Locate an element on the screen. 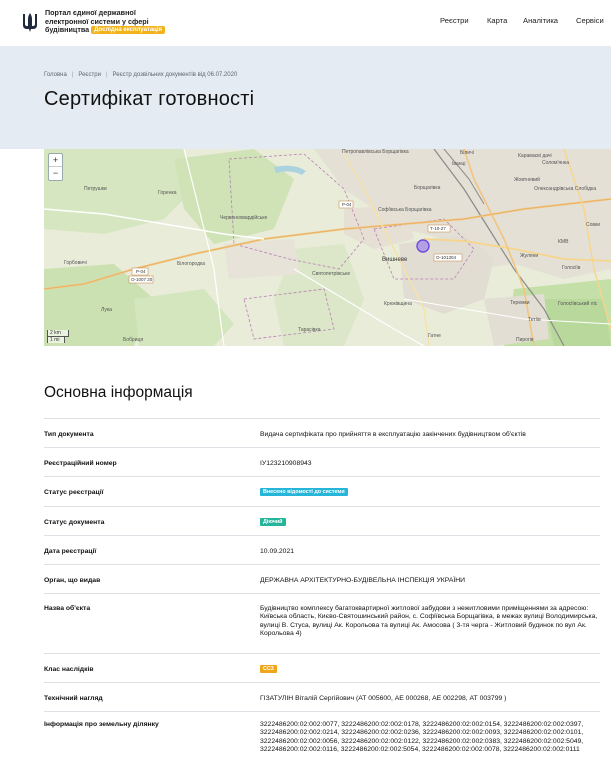 The image size is (611, 782). map-label-sovky: Совки is located at coordinates (593, 225).